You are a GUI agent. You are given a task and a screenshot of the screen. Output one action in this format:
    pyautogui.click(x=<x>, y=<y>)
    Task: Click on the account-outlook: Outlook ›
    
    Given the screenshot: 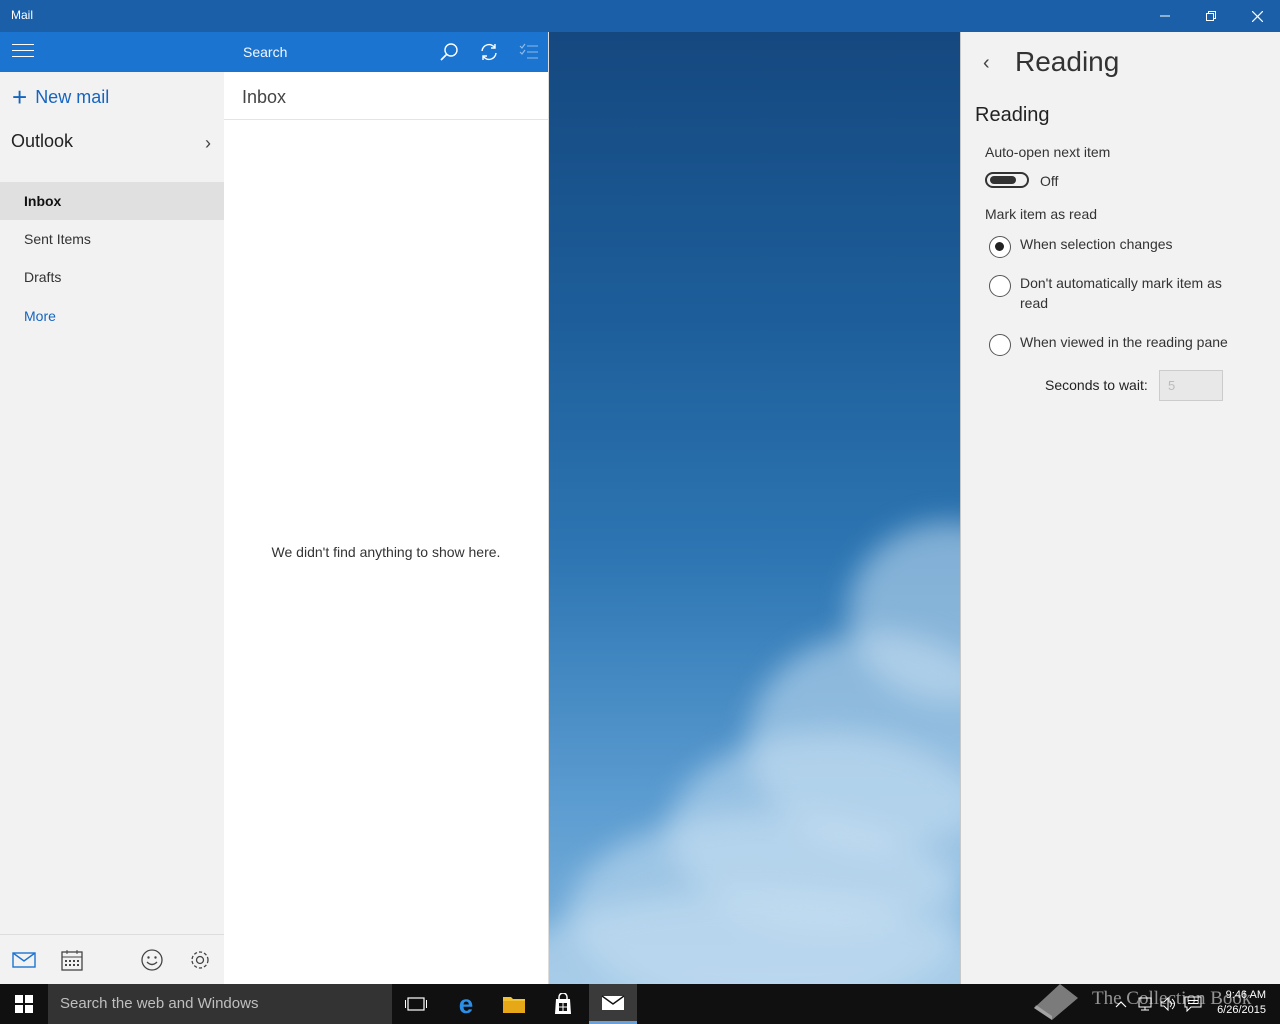 What is the action you would take?
    pyautogui.click(x=111, y=142)
    